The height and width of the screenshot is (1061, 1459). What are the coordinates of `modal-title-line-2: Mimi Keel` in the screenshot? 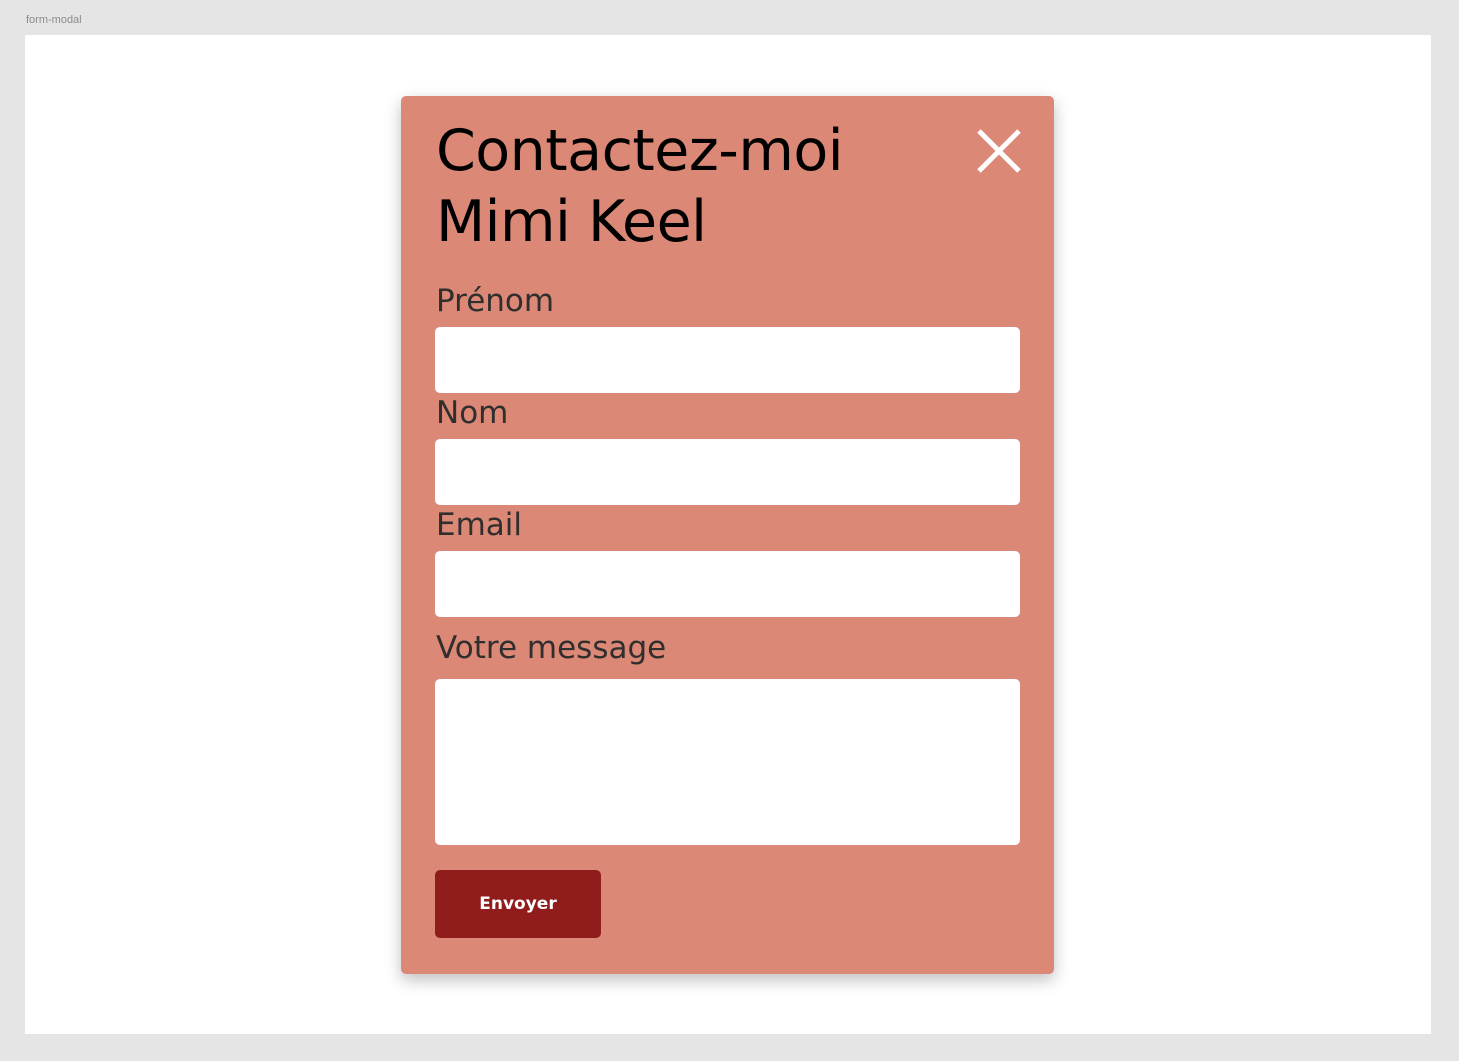 It's located at (571, 222).